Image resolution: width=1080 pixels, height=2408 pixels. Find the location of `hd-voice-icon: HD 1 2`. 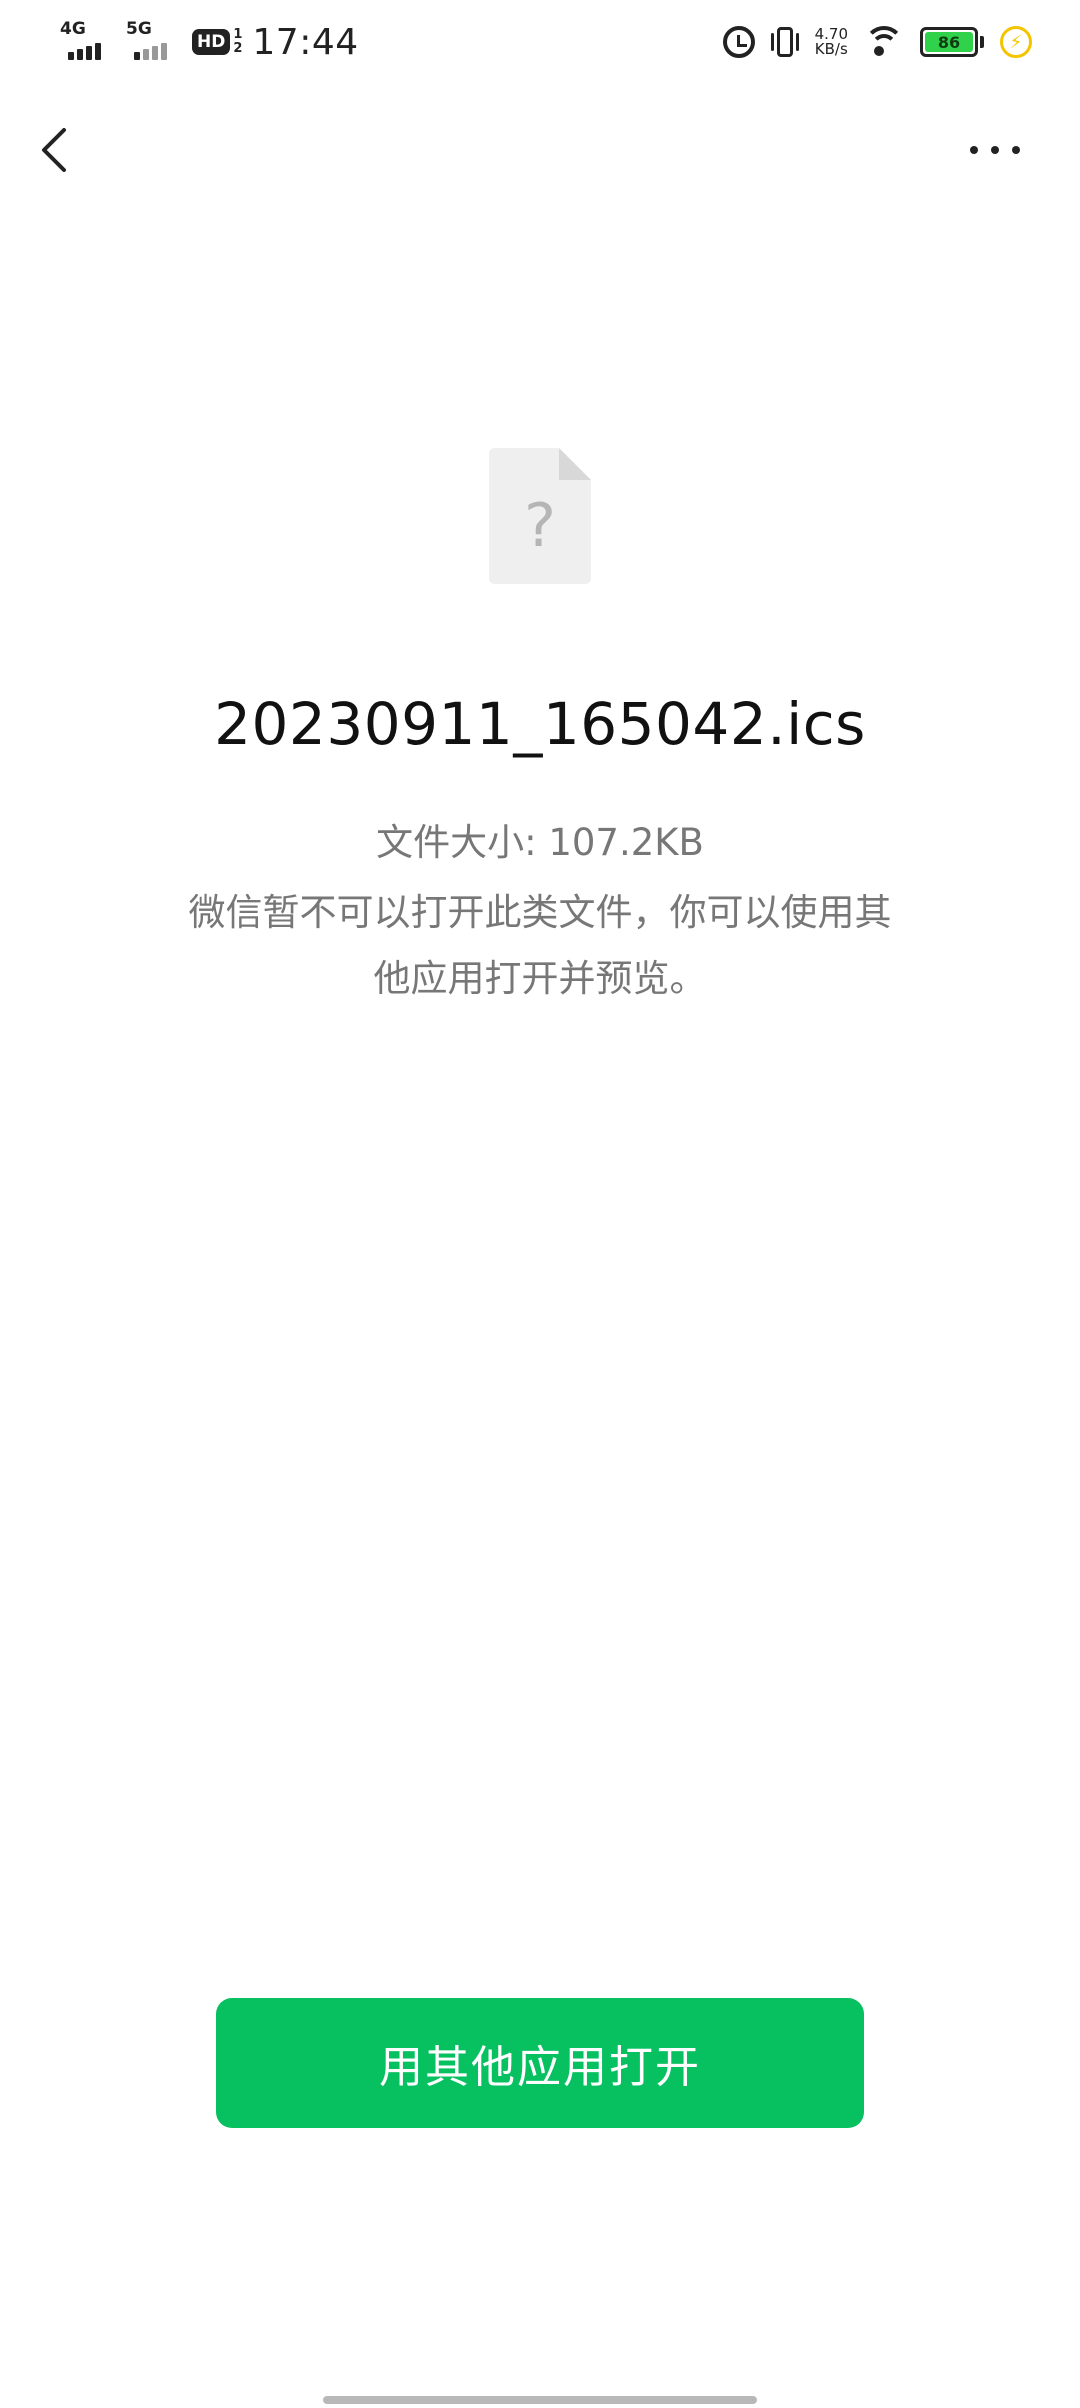

hd-voice-icon: HD 1 2 is located at coordinates (217, 42).